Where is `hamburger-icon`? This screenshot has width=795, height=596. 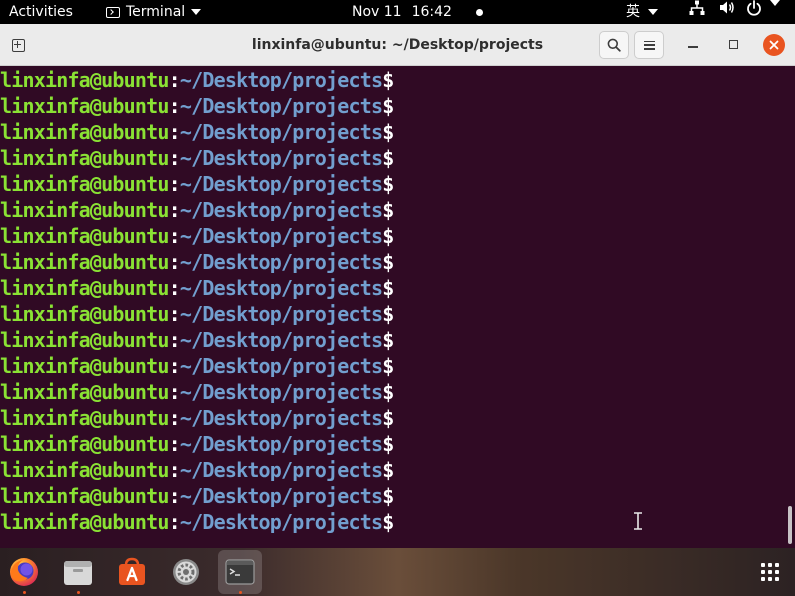 hamburger-icon is located at coordinates (649, 45).